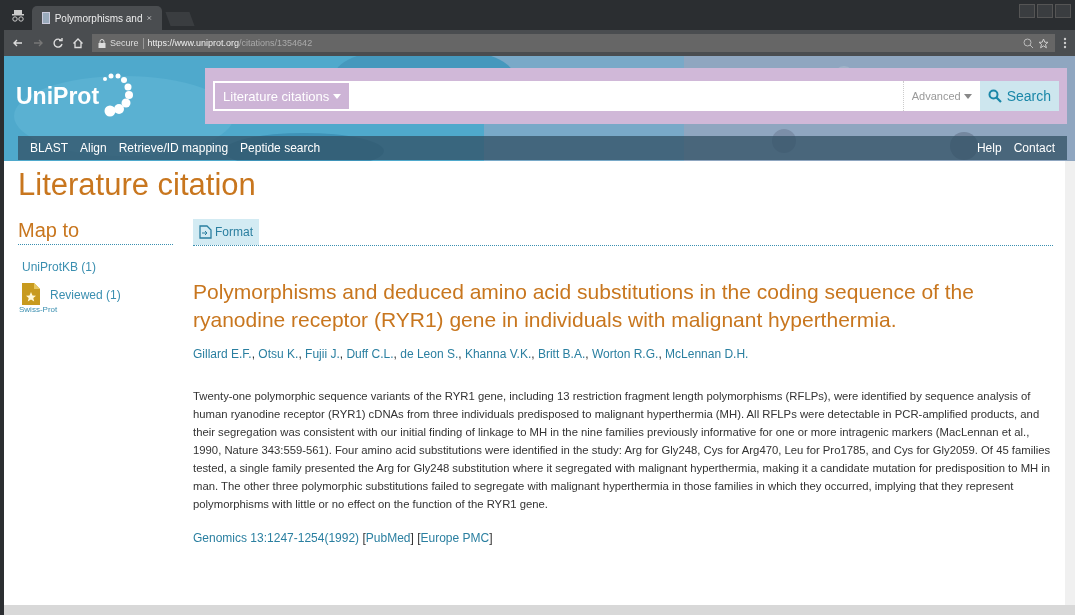 This screenshot has height=615, width=1075. Describe the element at coordinates (39, 309) in the screenshot. I see `sidebar-sublabel: Swiss-Prot` at that location.